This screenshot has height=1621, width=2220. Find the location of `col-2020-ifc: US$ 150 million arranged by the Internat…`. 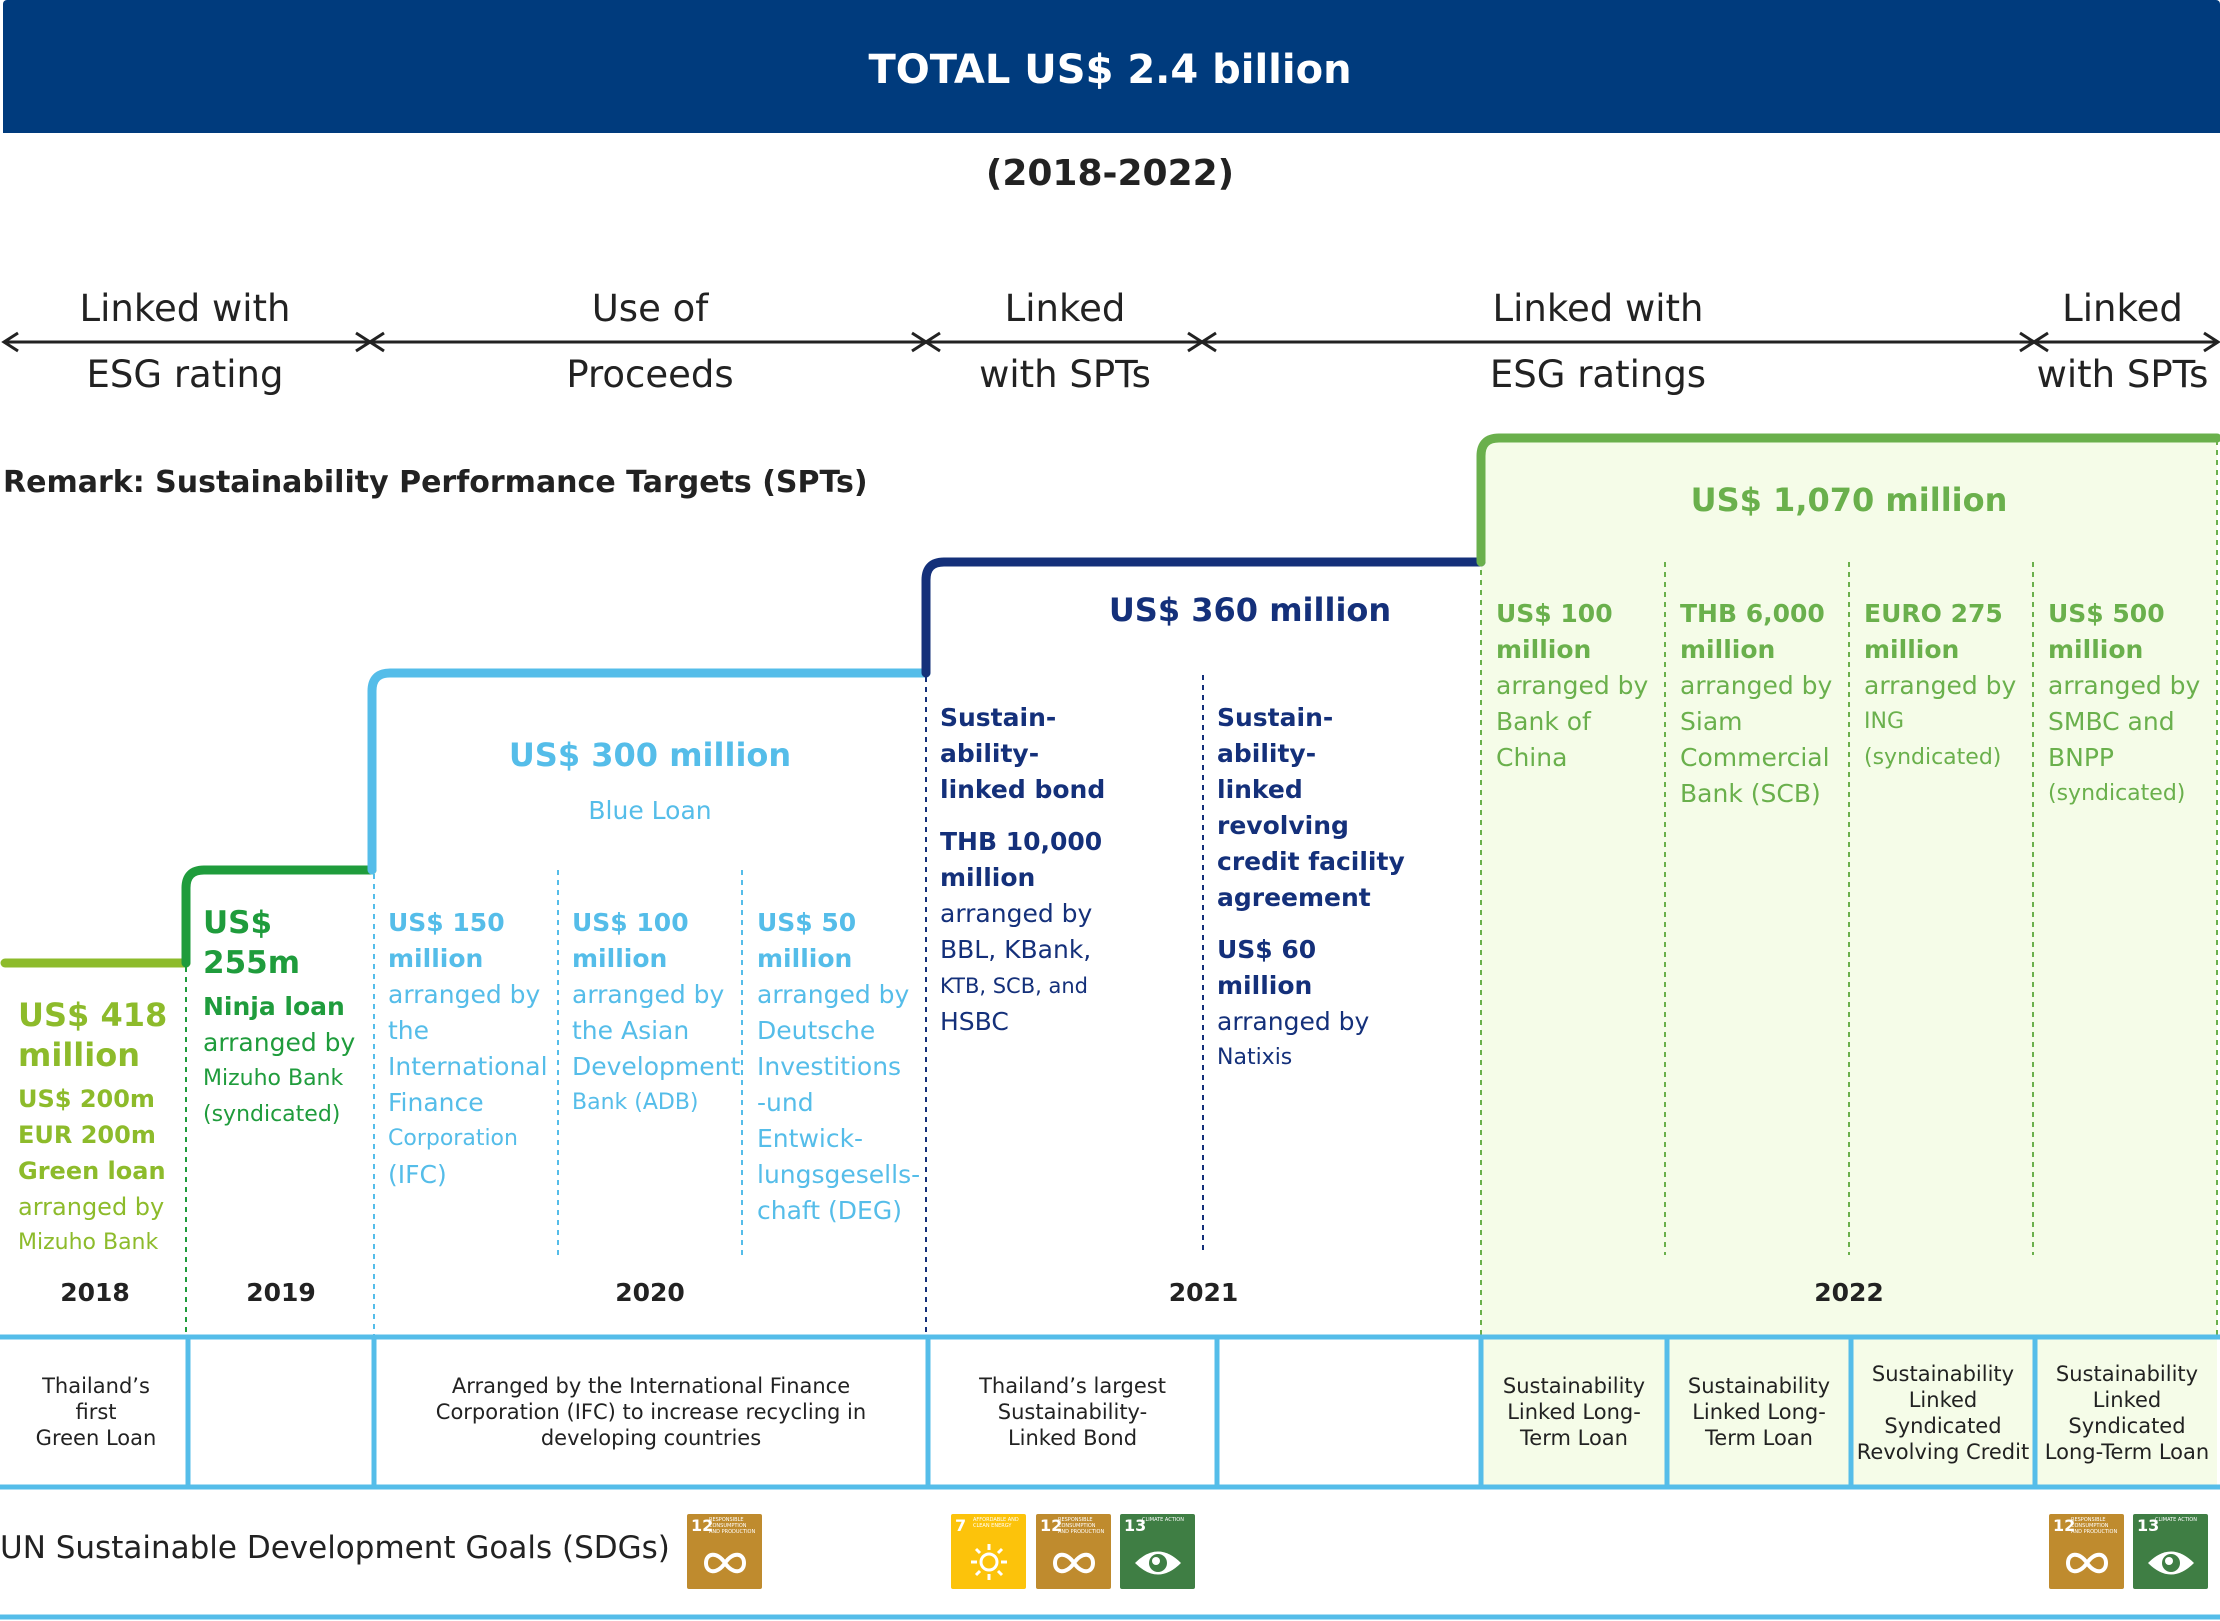

col-2020-ifc: US$ 150 million arranged by the Internat… is located at coordinates (468, 1048).